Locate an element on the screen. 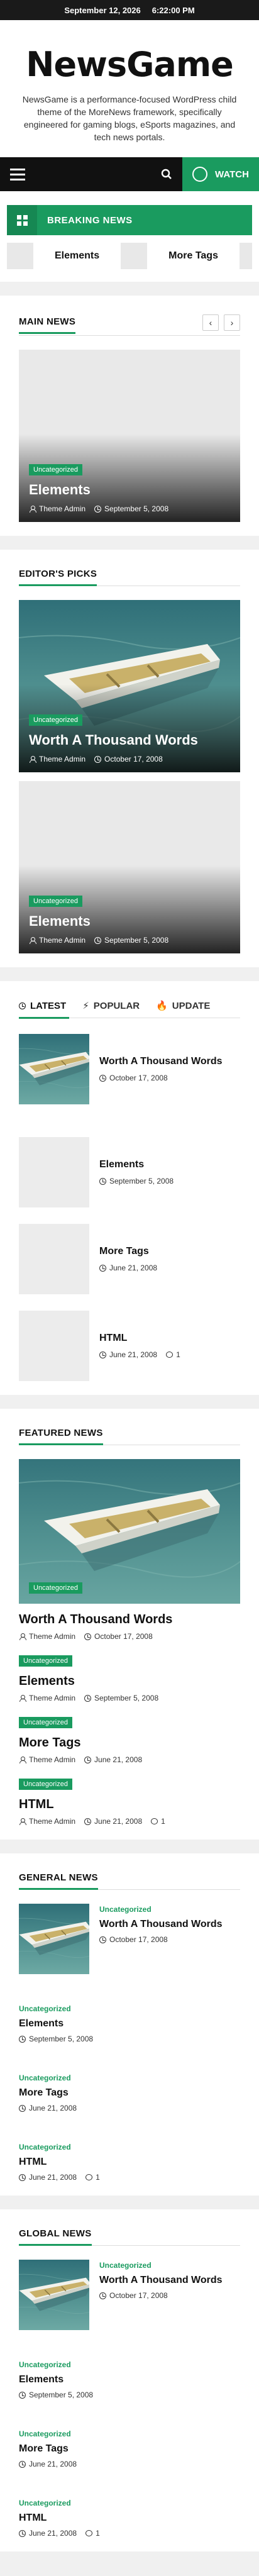 This screenshot has height=2576, width=259. card-title: Worth A Thousand Words is located at coordinates (129, 740).